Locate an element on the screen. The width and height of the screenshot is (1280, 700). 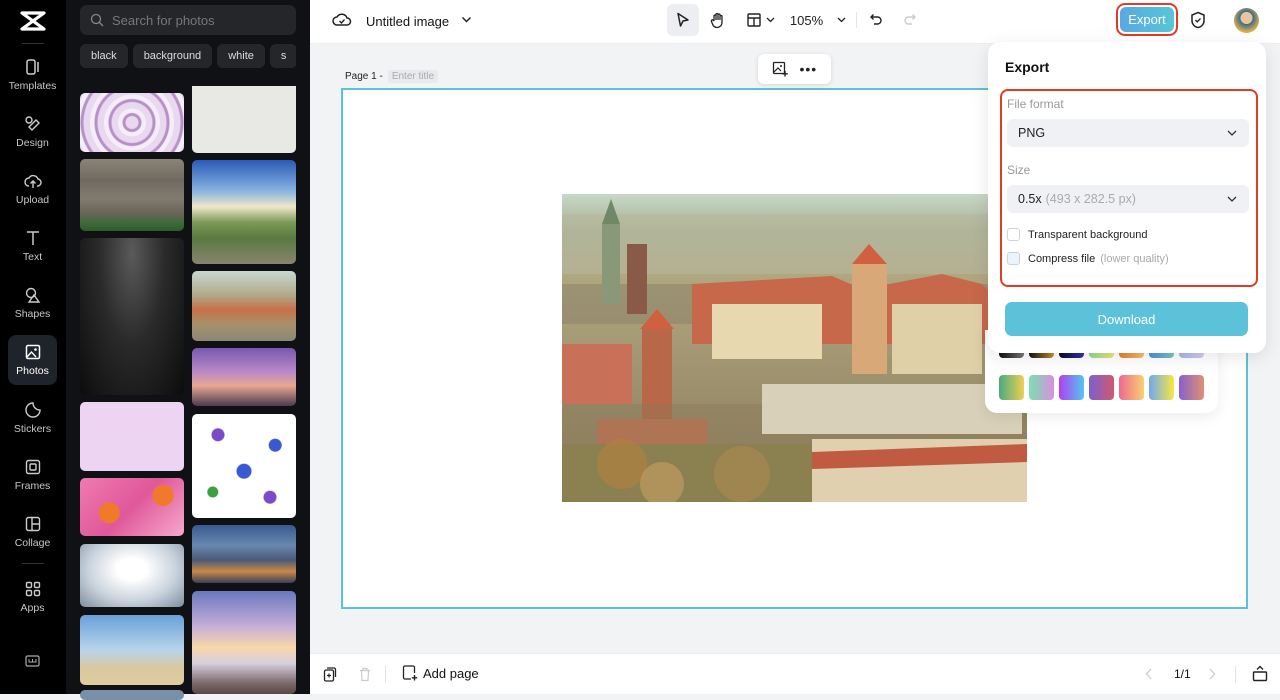
select-tool-button is located at coordinates (683, 20).